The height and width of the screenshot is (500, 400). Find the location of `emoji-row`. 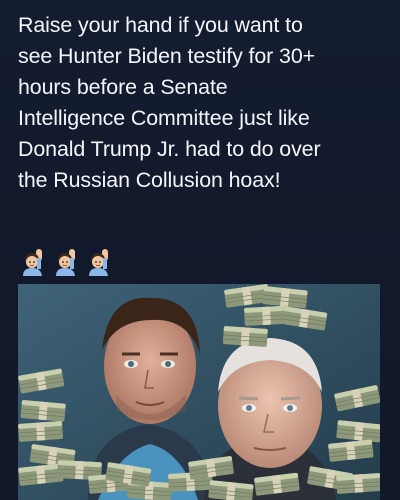

emoji-row is located at coordinates (68, 263).